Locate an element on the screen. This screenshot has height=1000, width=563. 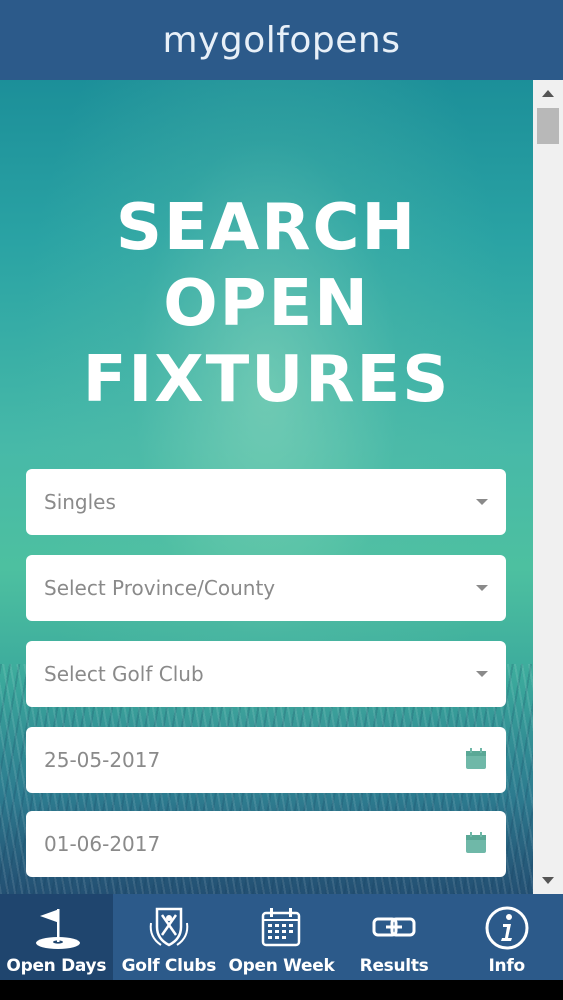
scroll-up-arrow is located at coordinates (548, 93).